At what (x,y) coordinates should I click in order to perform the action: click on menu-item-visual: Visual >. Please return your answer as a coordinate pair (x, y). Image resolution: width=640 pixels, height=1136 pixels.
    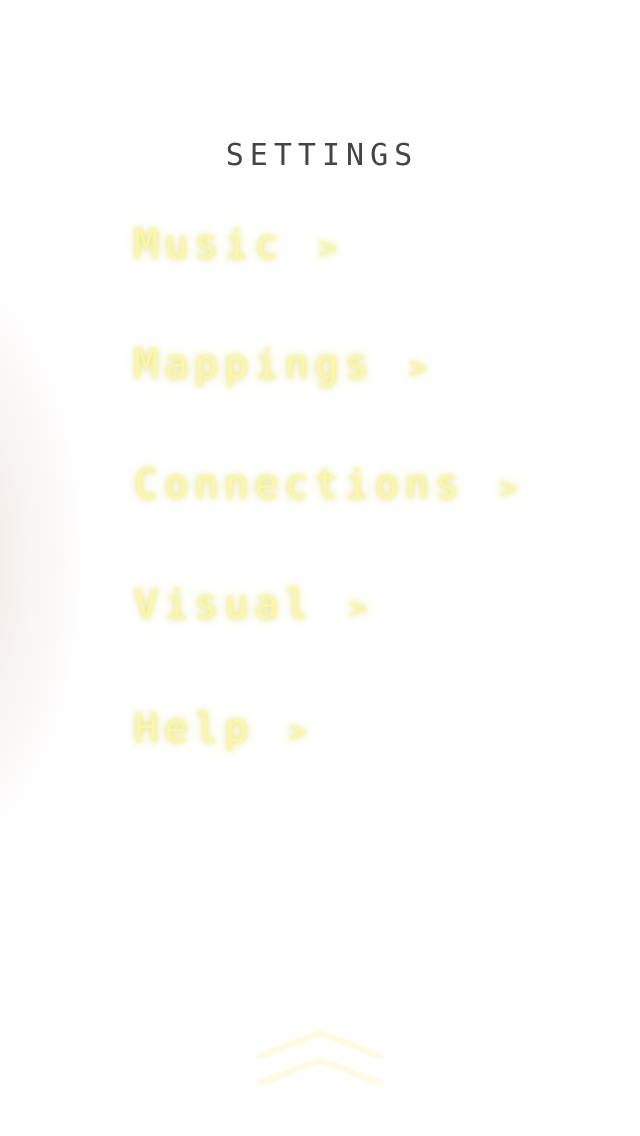
    Looking at the image, I should click on (253, 605).